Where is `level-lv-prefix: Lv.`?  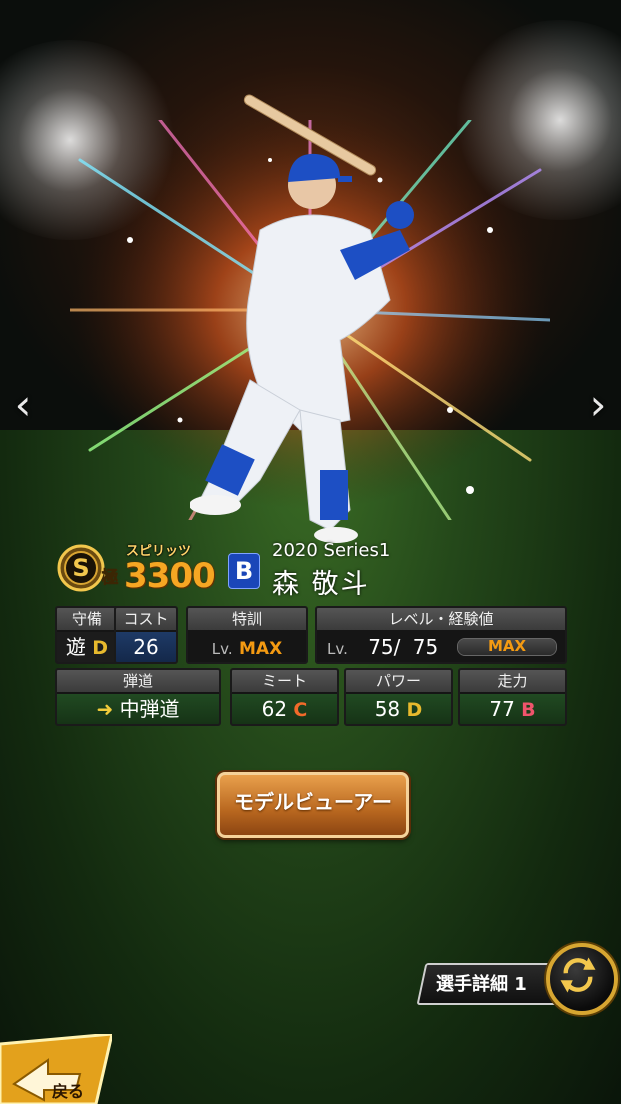
level-lv-prefix: Lv. is located at coordinates (337, 649).